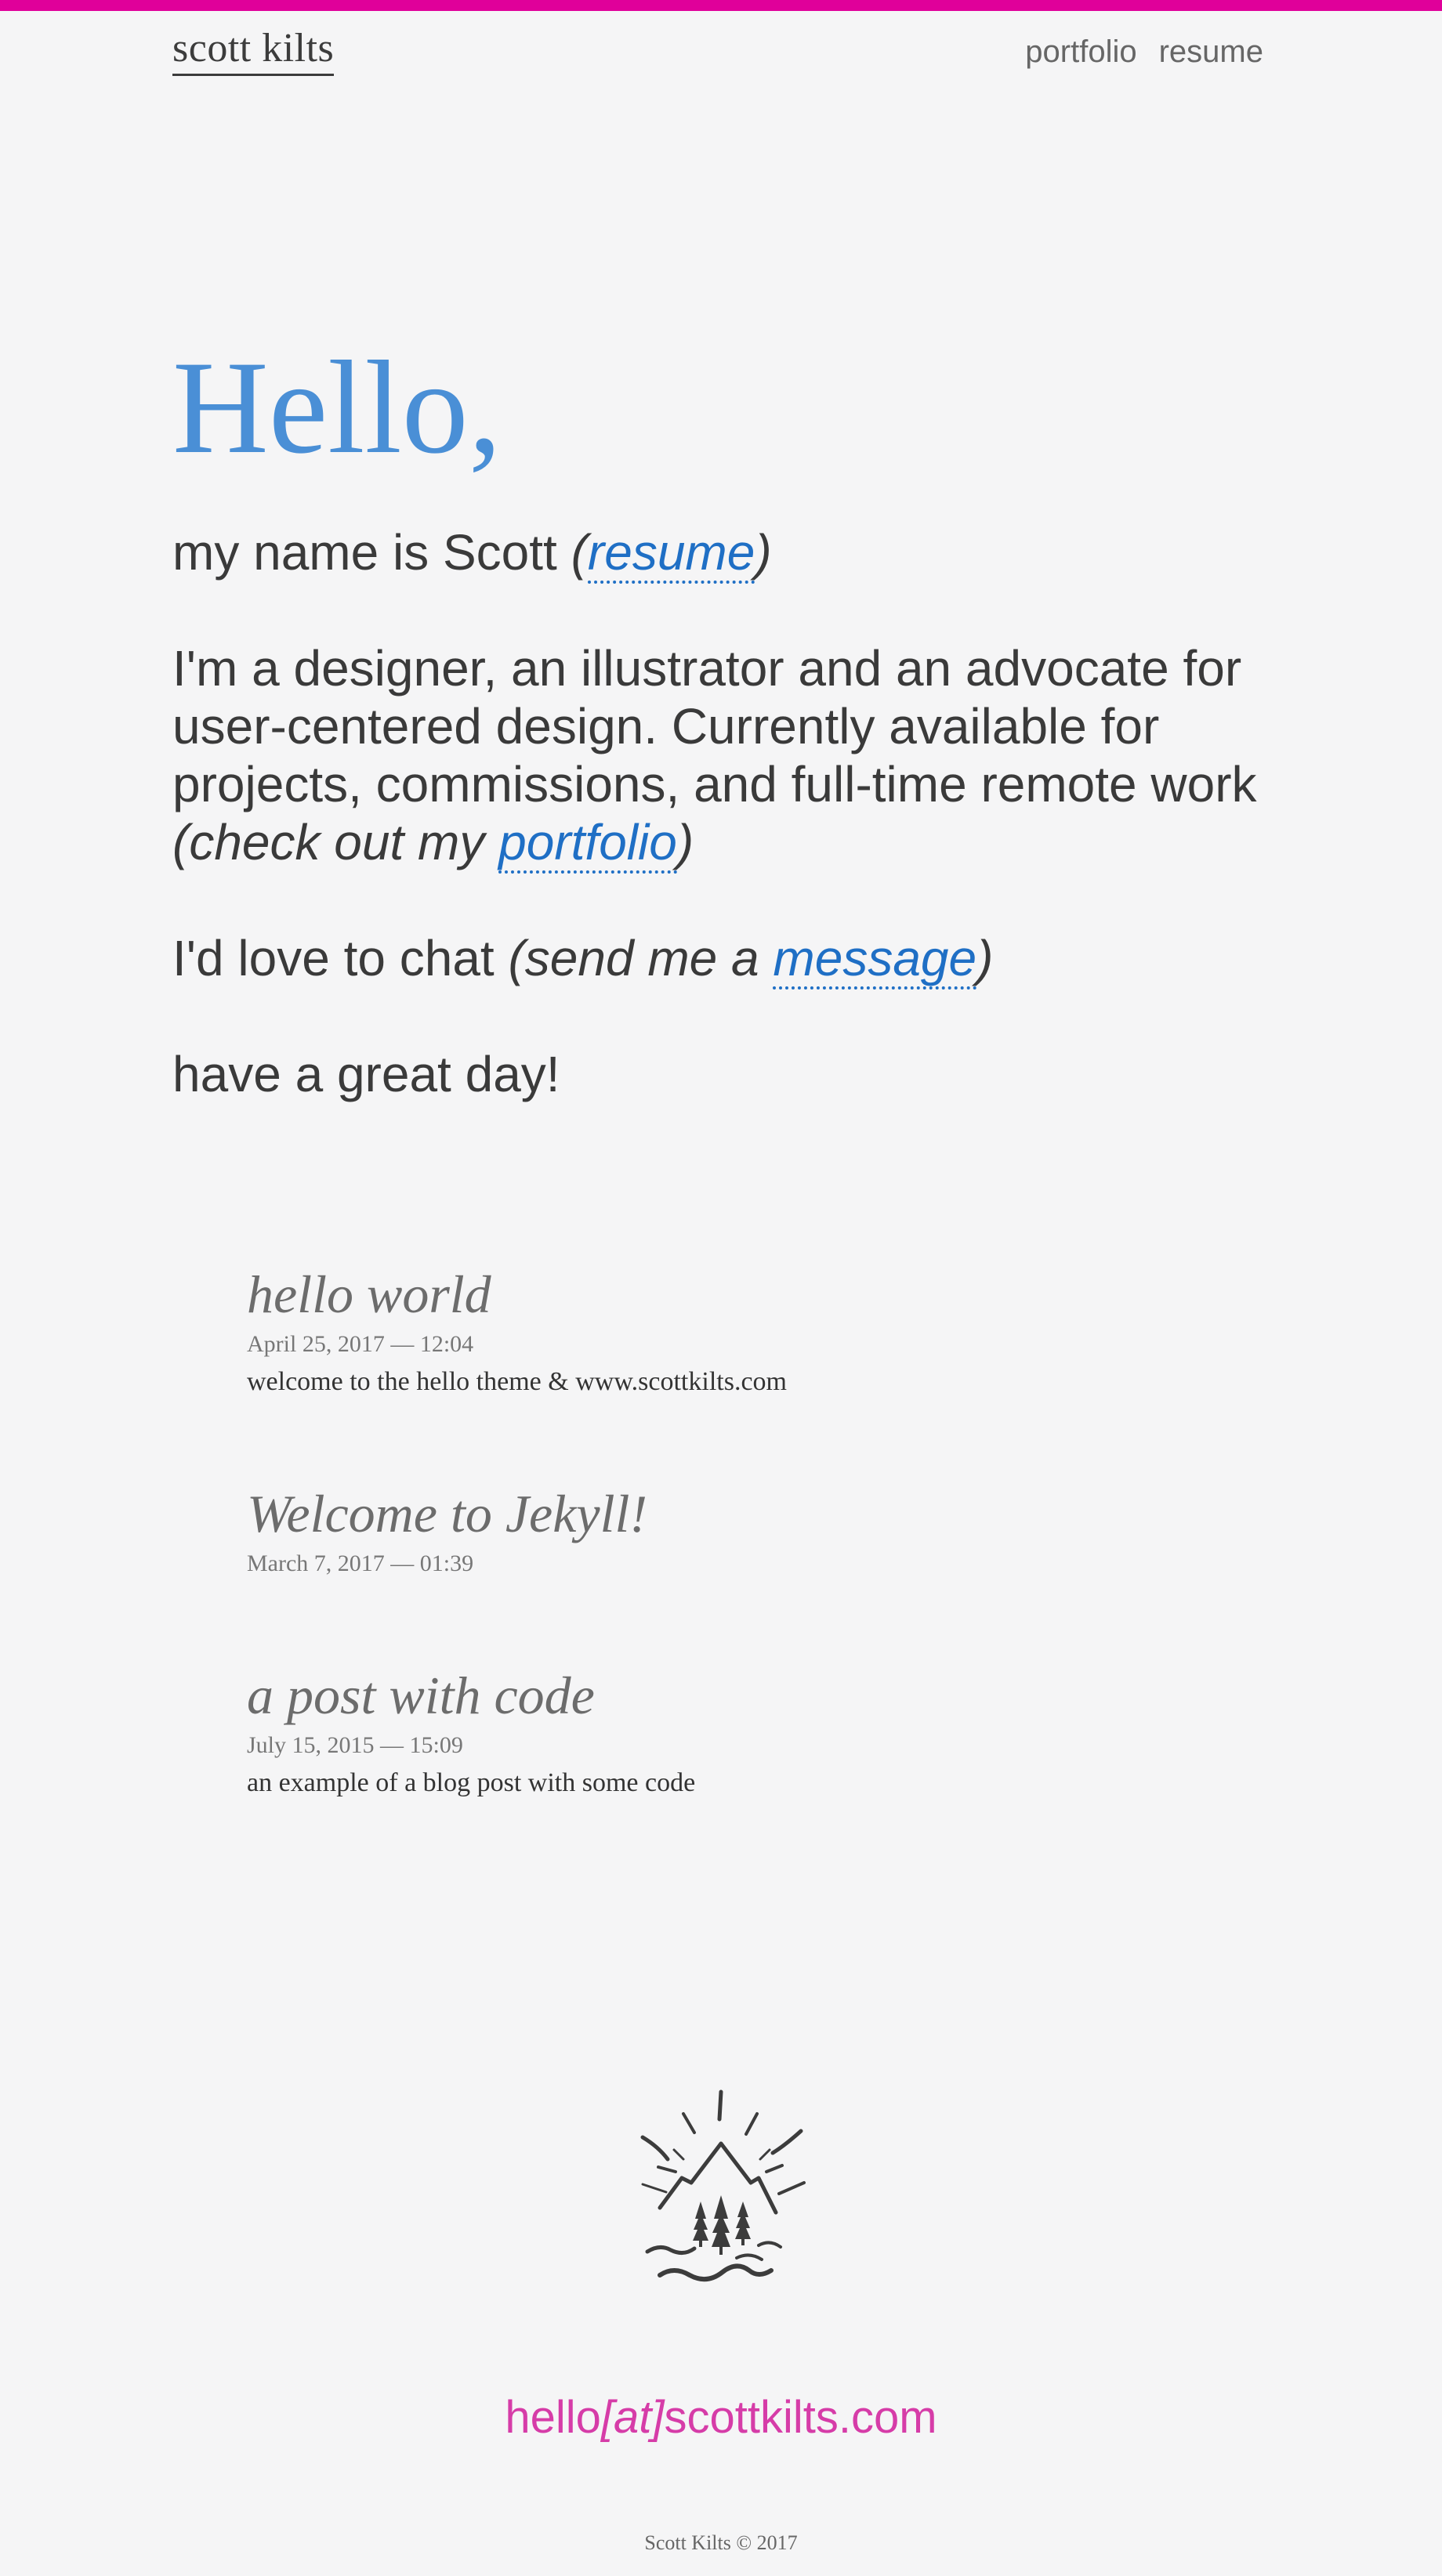 The width and height of the screenshot is (1442, 2576). Describe the element at coordinates (728, 1074) in the screenshot. I see `intro-line-signoff: have a great day!` at that location.